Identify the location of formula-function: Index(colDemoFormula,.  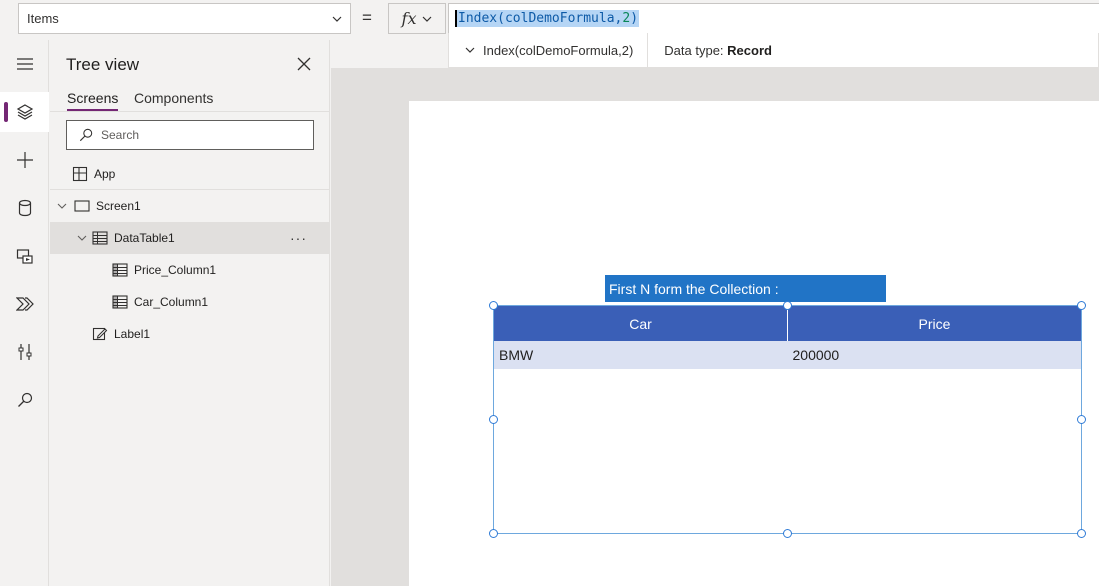
(540, 18).